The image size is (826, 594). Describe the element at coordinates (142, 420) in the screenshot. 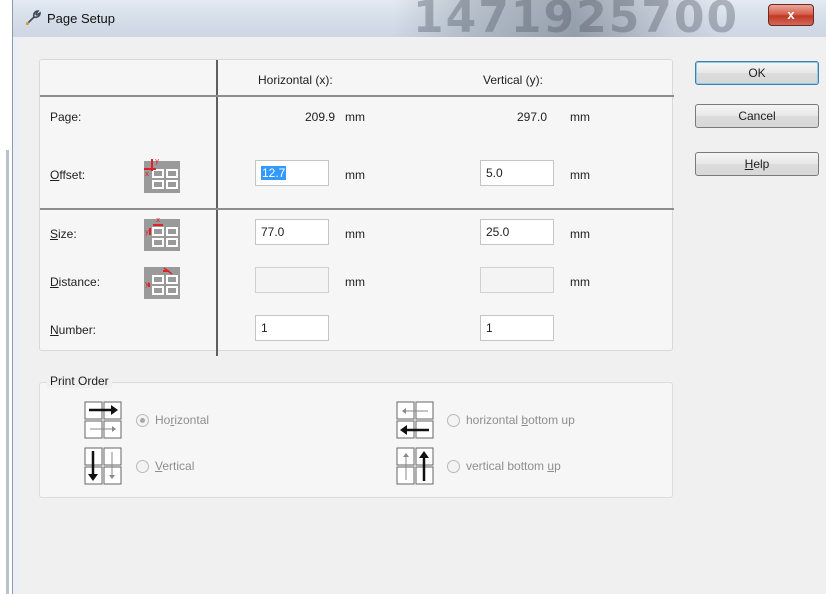

I see `radio-horizontal` at that location.